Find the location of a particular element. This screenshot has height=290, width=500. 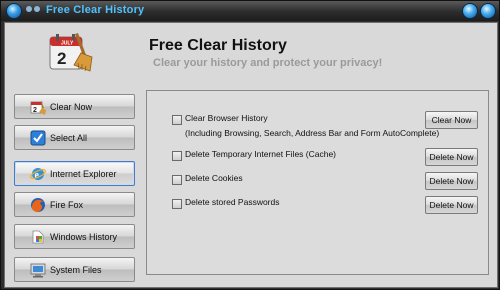

sidebar-internet-explorer-button: e Internet Explorer is located at coordinates (74, 173).